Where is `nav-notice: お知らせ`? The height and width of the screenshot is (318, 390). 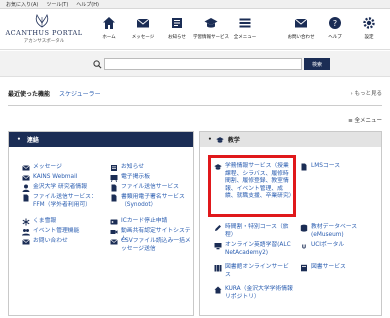
nav-notice: お知らせ is located at coordinates (177, 30).